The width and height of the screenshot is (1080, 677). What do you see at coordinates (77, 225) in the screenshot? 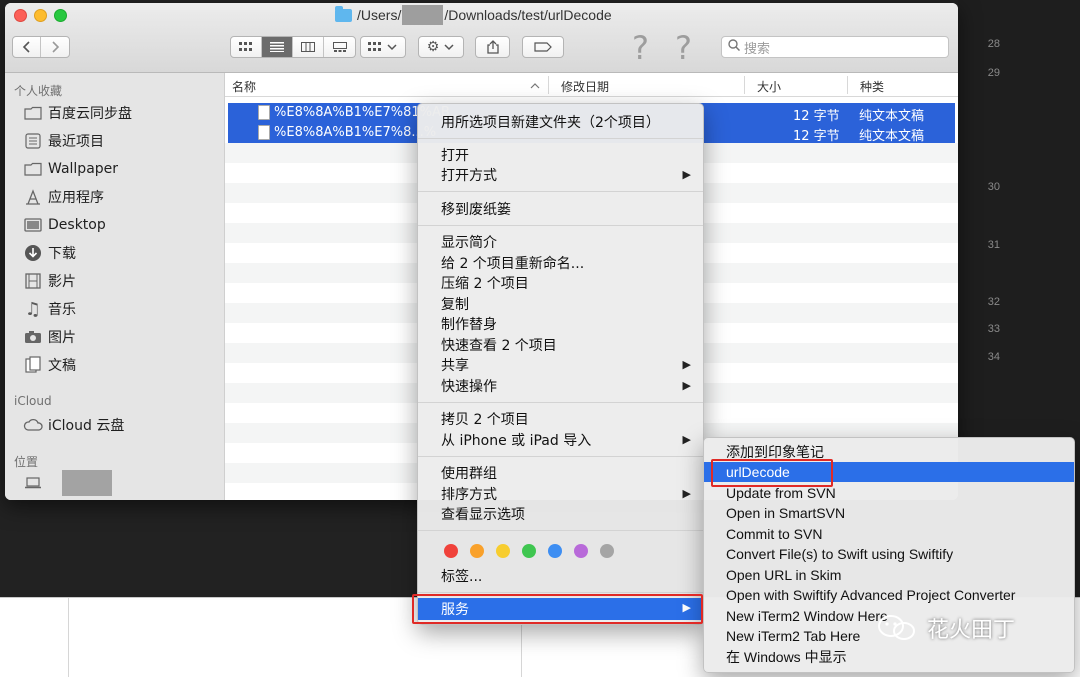
I see `sidebar-item-label: Desktop` at bounding box center [77, 225].